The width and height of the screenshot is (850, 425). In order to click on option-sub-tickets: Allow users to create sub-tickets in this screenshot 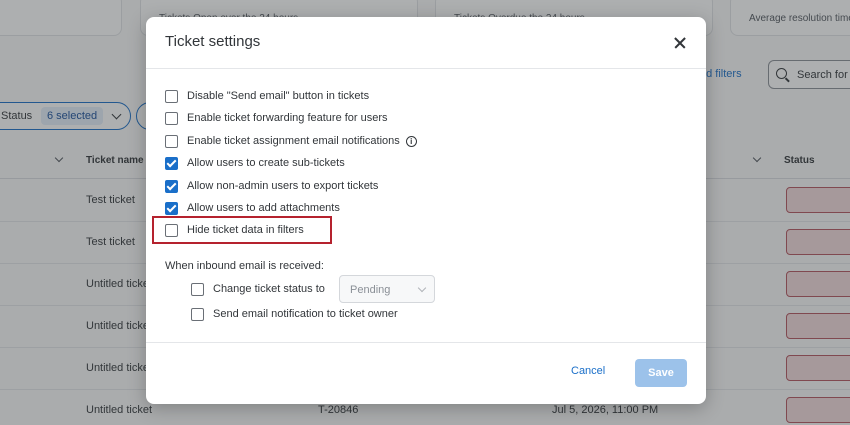, I will do `click(255, 163)`.